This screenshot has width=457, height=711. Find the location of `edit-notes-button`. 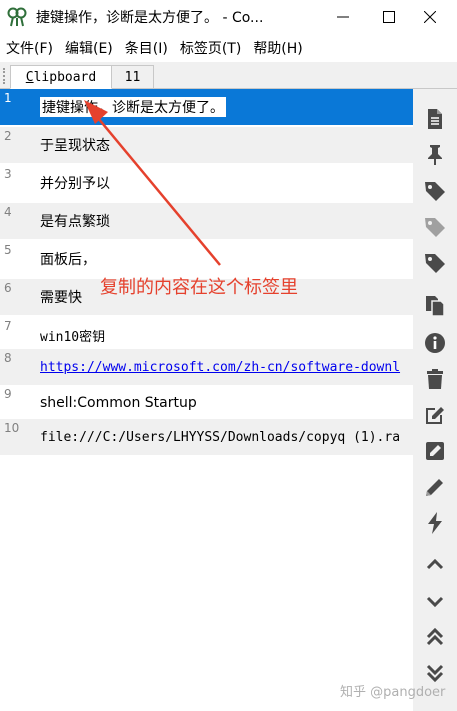

edit-notes-button is located at coordinates (435, 451).